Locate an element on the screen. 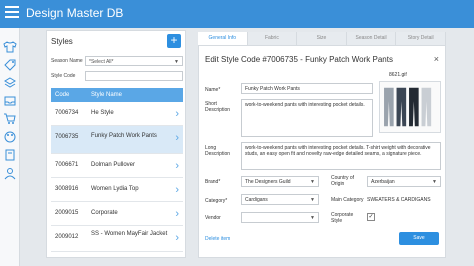 This screenshot has height=266, width=474. row-name: He Style is located at coordinates (102, 113).